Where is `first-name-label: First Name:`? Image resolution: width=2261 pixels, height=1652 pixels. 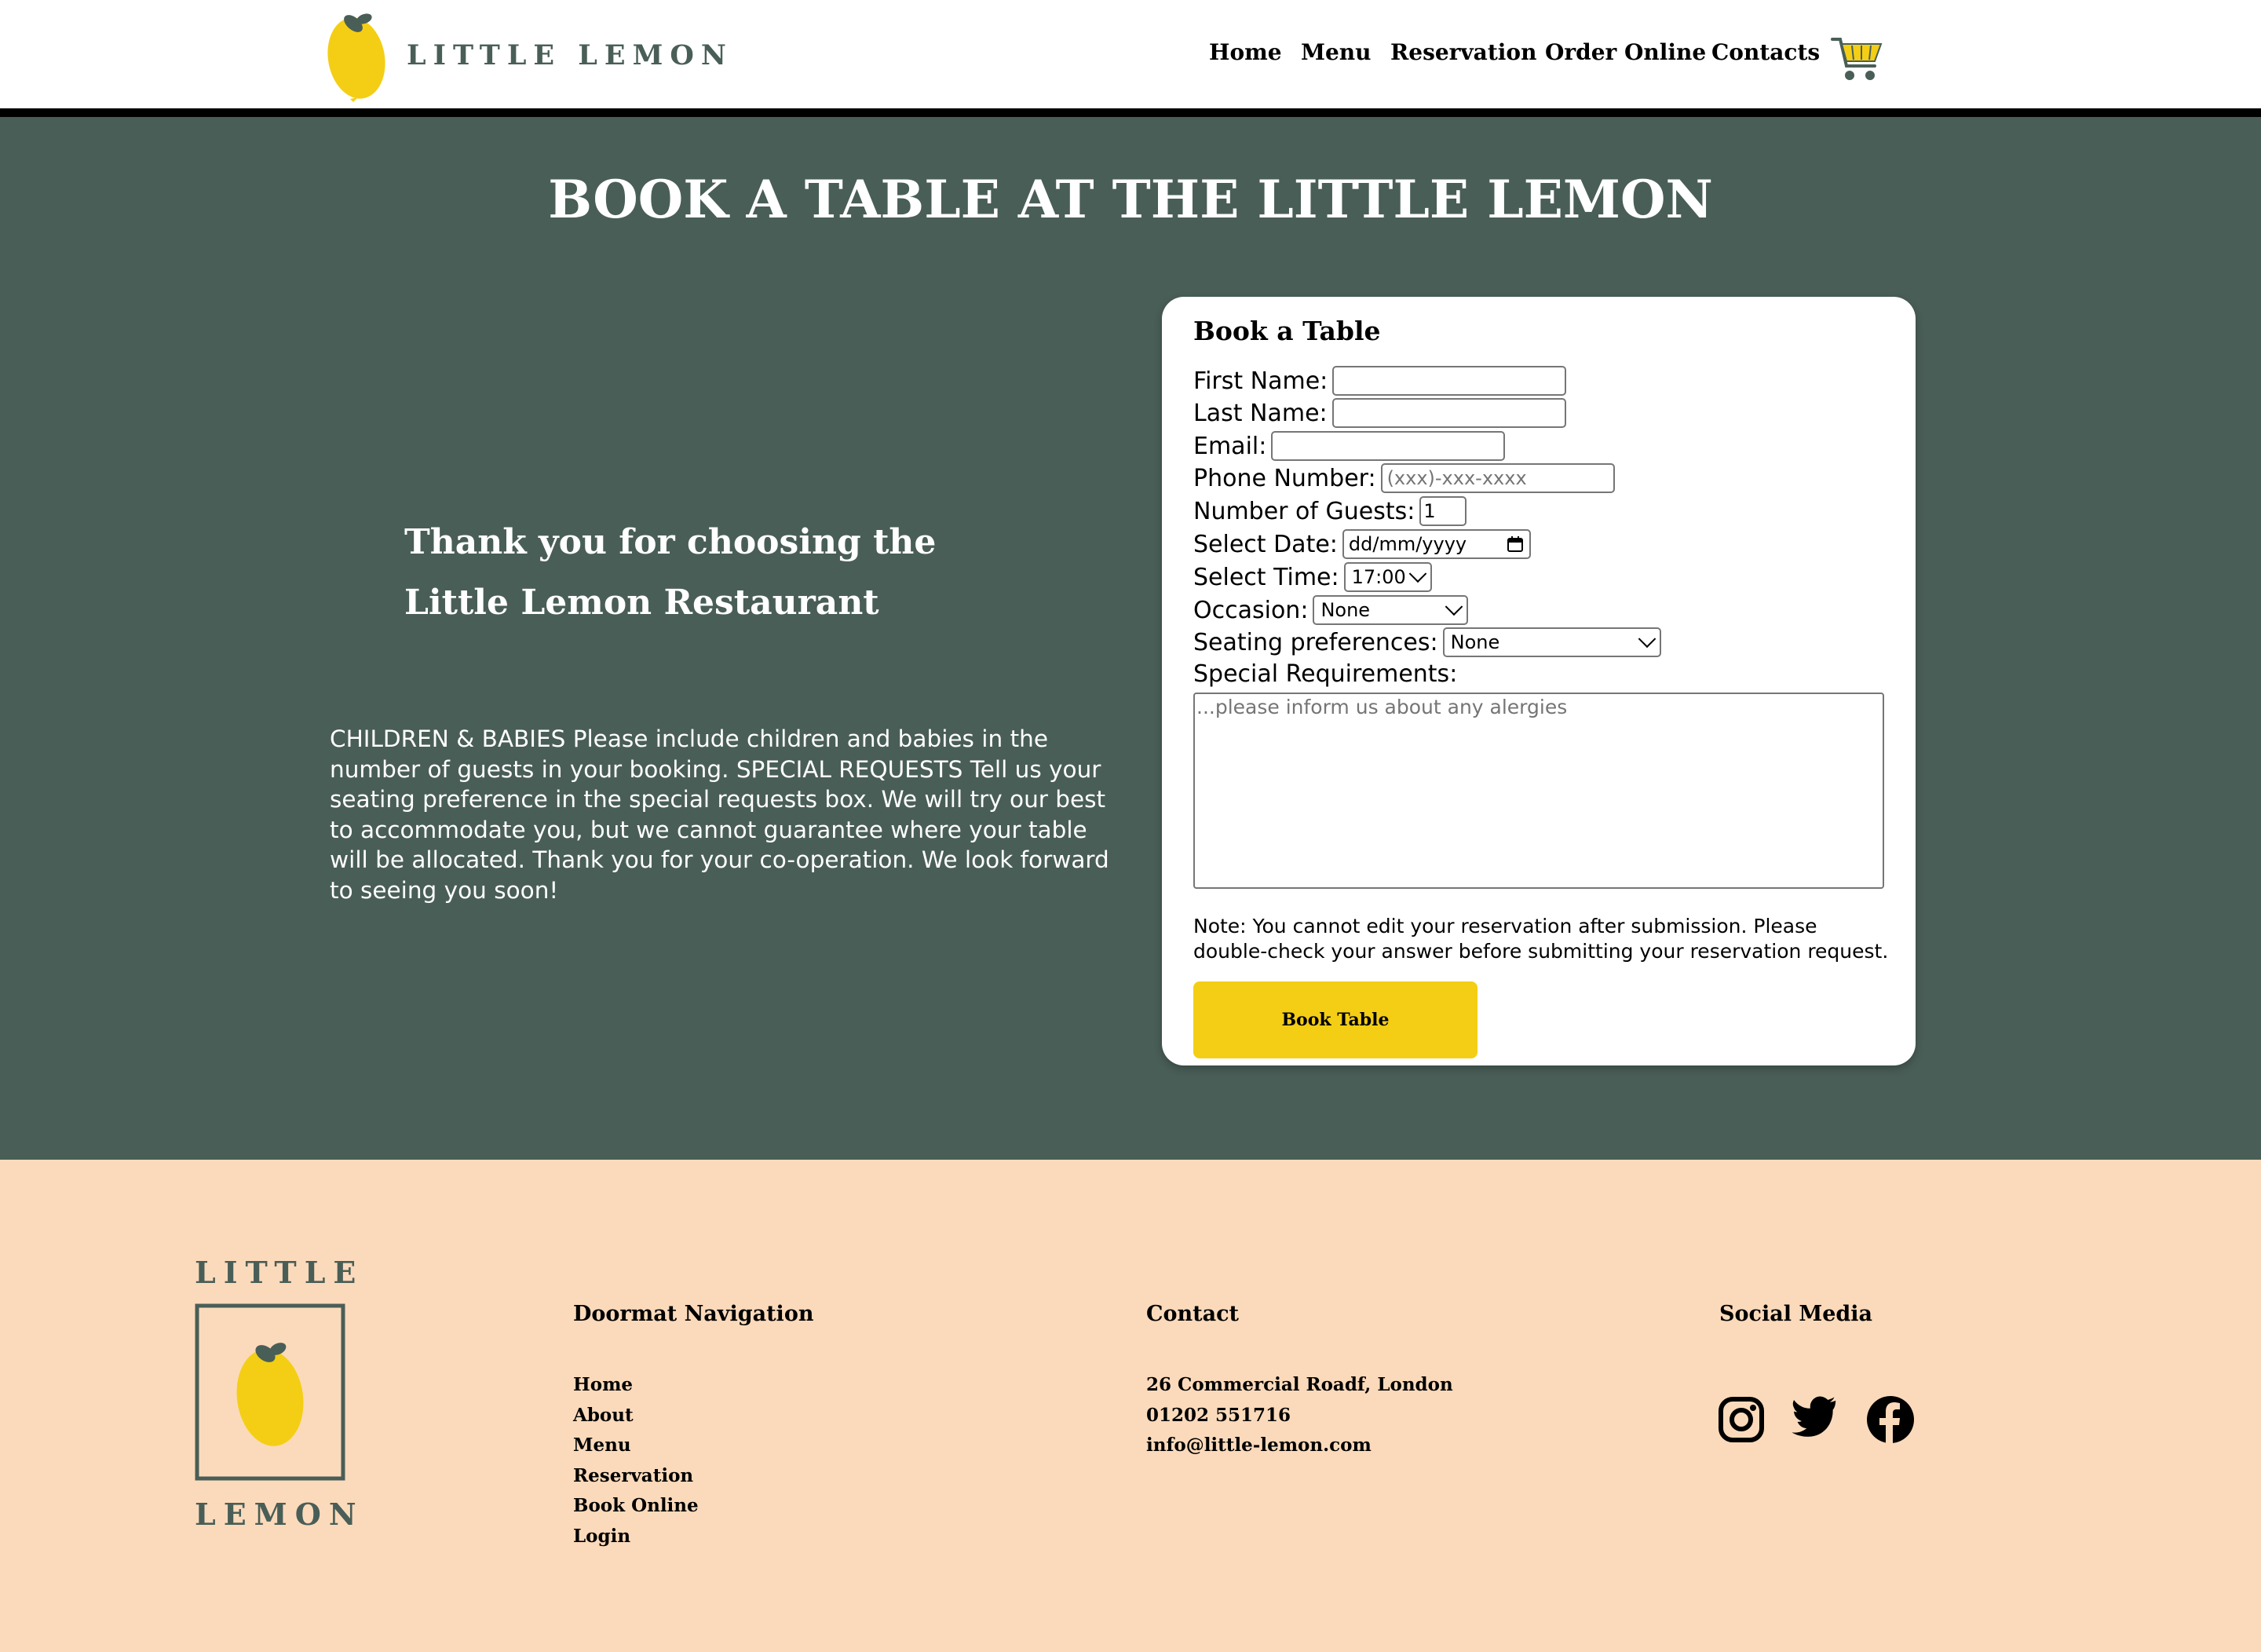 first-name-label: First Name: is located at coordinates (1260, 381).